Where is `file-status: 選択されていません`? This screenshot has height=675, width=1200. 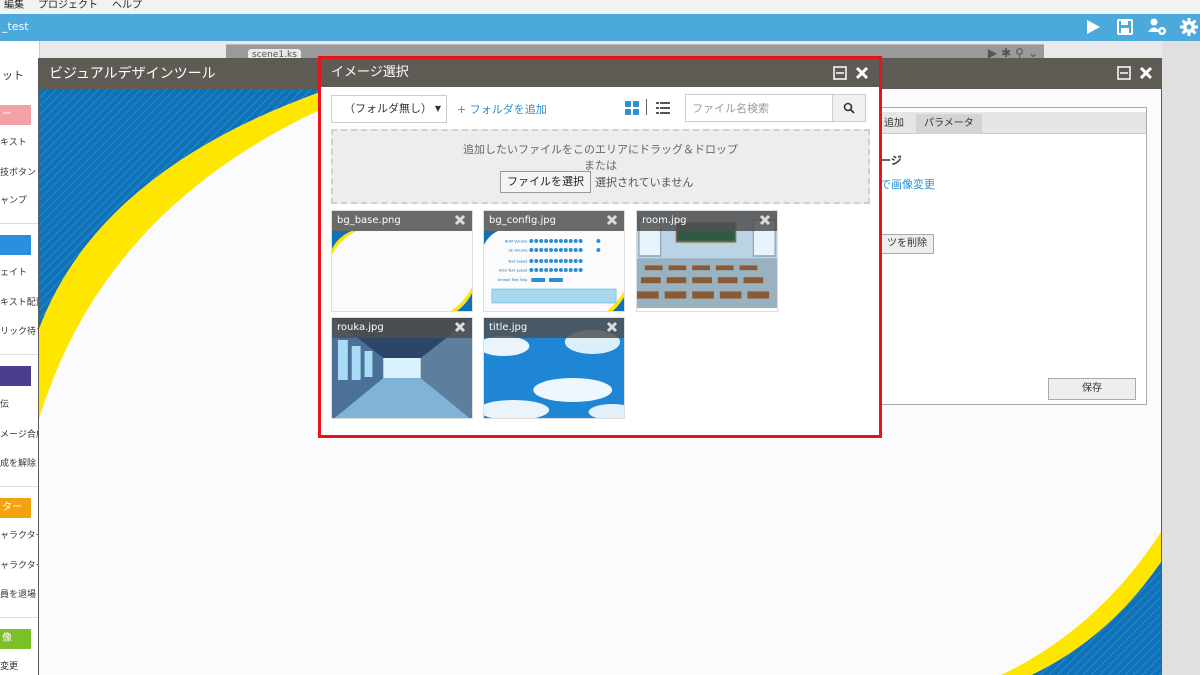
file-status: 選択されていません is located at coordinates (644, 182).